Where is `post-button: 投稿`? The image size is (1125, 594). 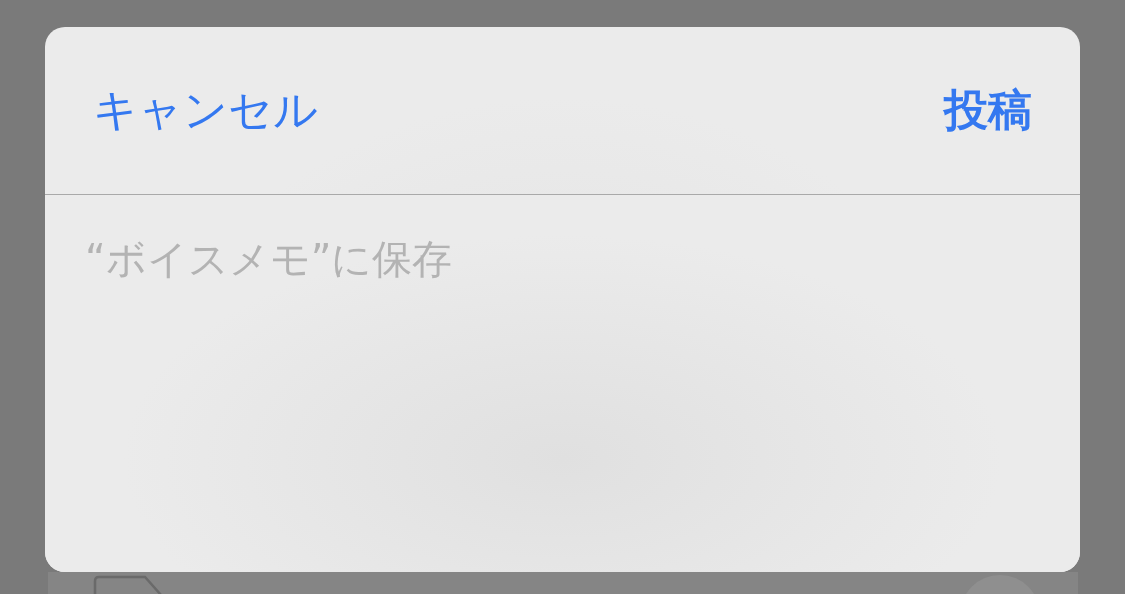 post-button: 投稿 is located at coordinates (988, 110).